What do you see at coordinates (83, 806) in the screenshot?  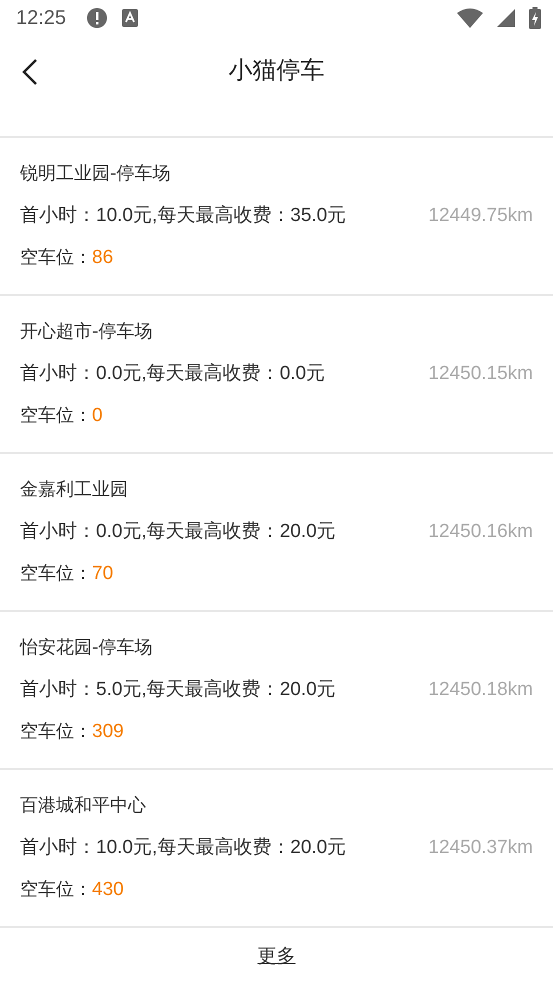 I see `parking-lot-name: 百港城和平中心` at bounding box center [83, 806].